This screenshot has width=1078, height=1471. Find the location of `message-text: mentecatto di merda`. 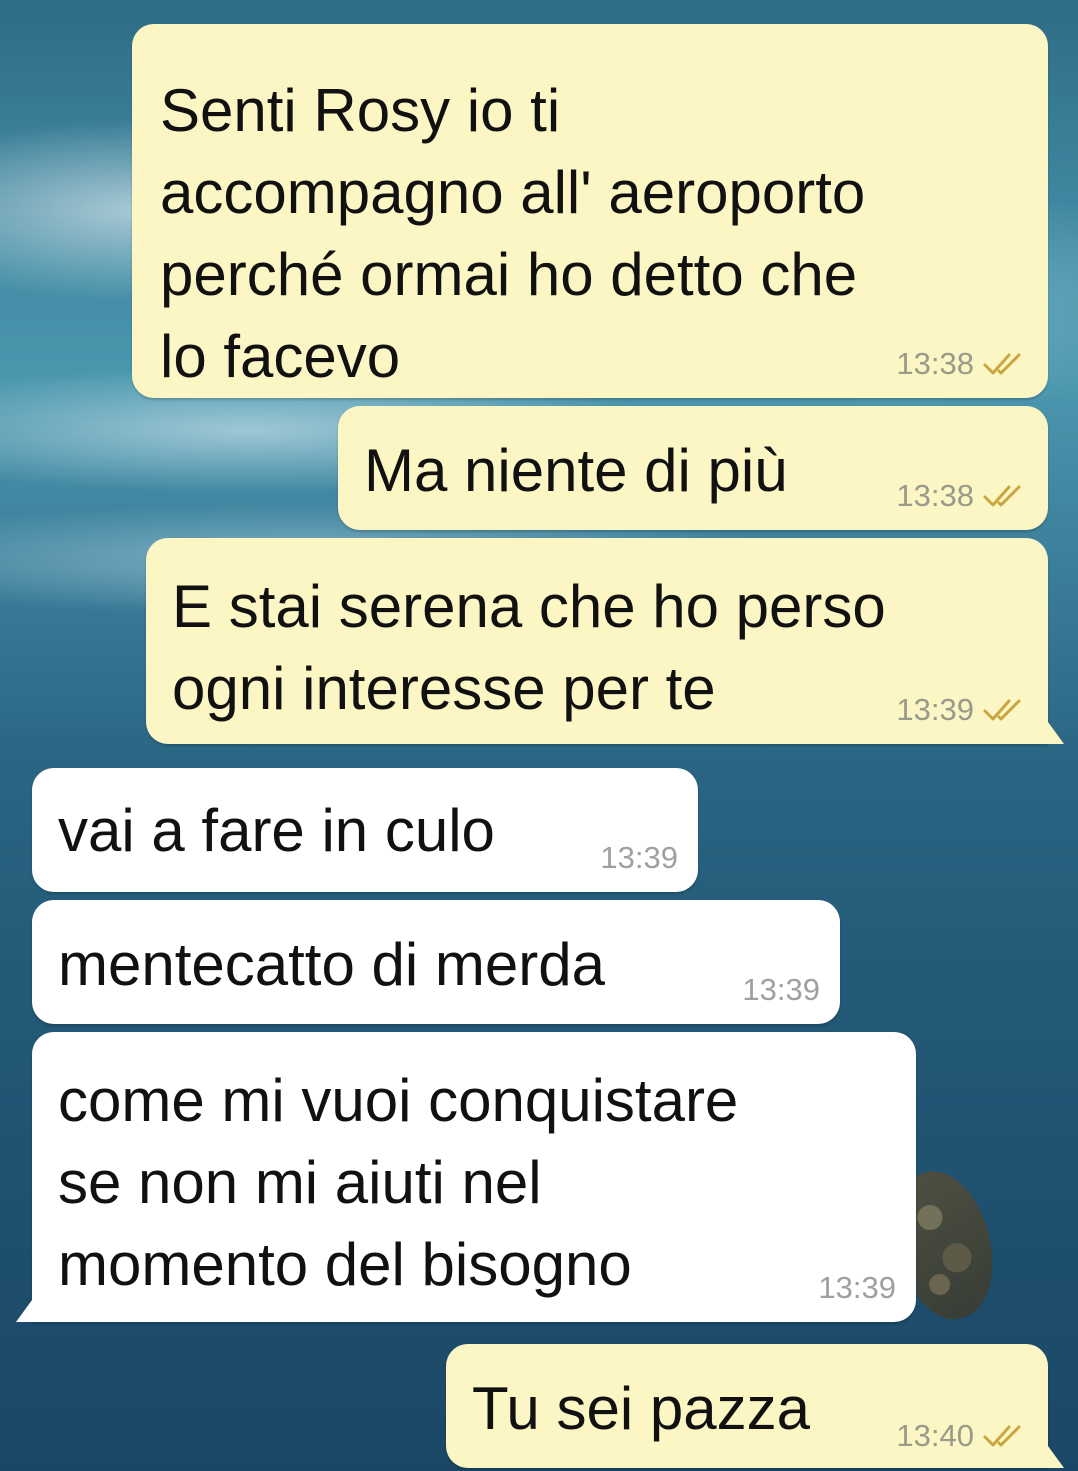

message-text: mentecatto di merda is located at coordinates (331, 964).